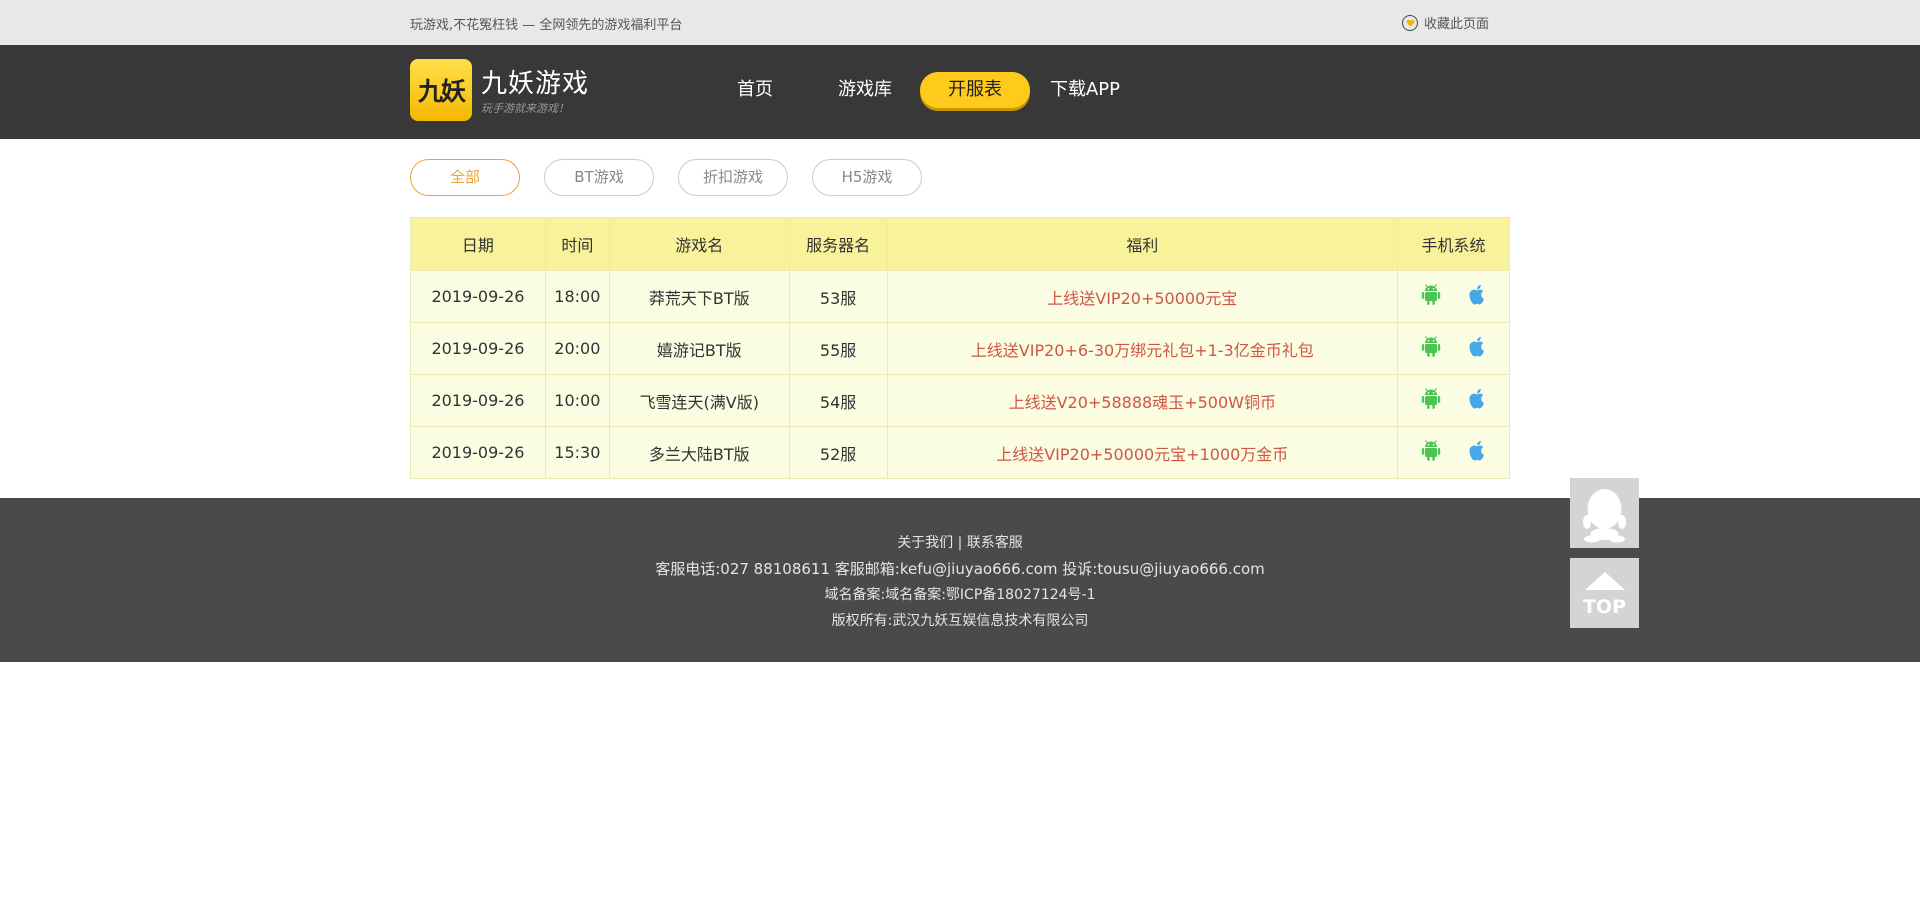 The width and height of the screenshot is (1920, 922). I want to click on qq-icon, so click(1604, 516).